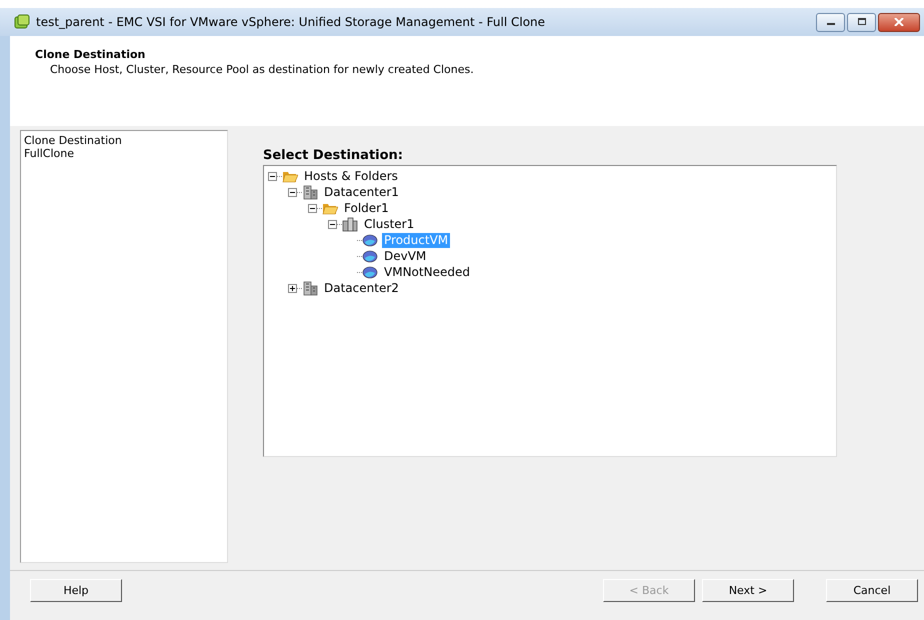 Image resolution: width=924 pixels, height=620 pixels. Describe the element at coordinates (389, 224) in the screenshot. I see `tree-item: Cluster1` at that location.